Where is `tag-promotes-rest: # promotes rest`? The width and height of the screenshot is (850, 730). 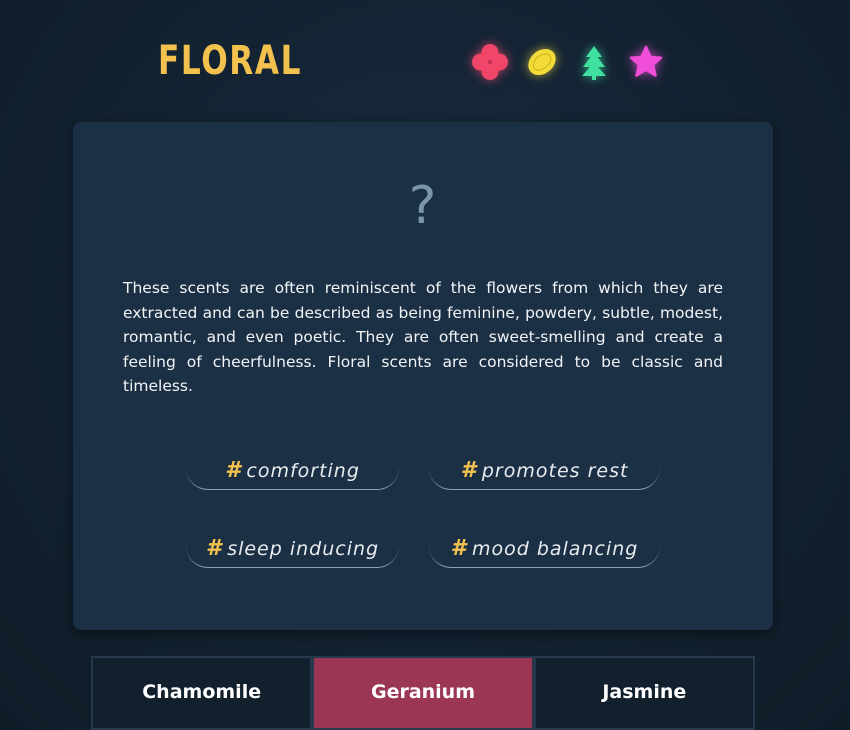 tag-promotes-rest: # promotes rest is located at coordinates (544, 471).